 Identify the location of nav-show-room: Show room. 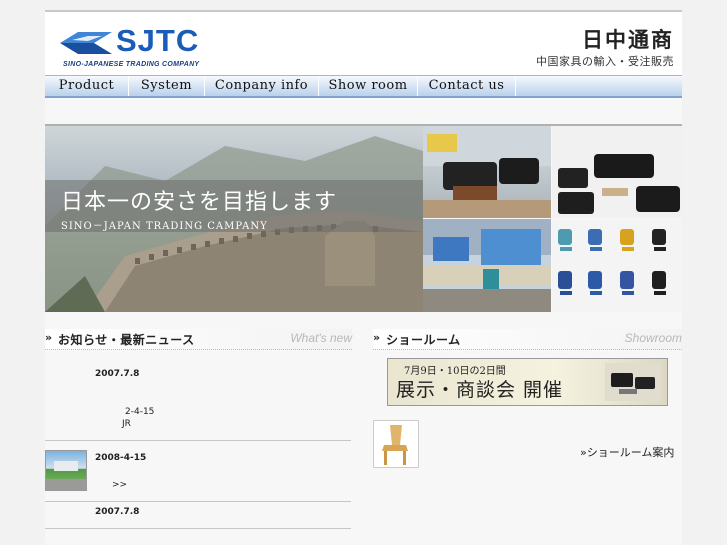
(368, 86).